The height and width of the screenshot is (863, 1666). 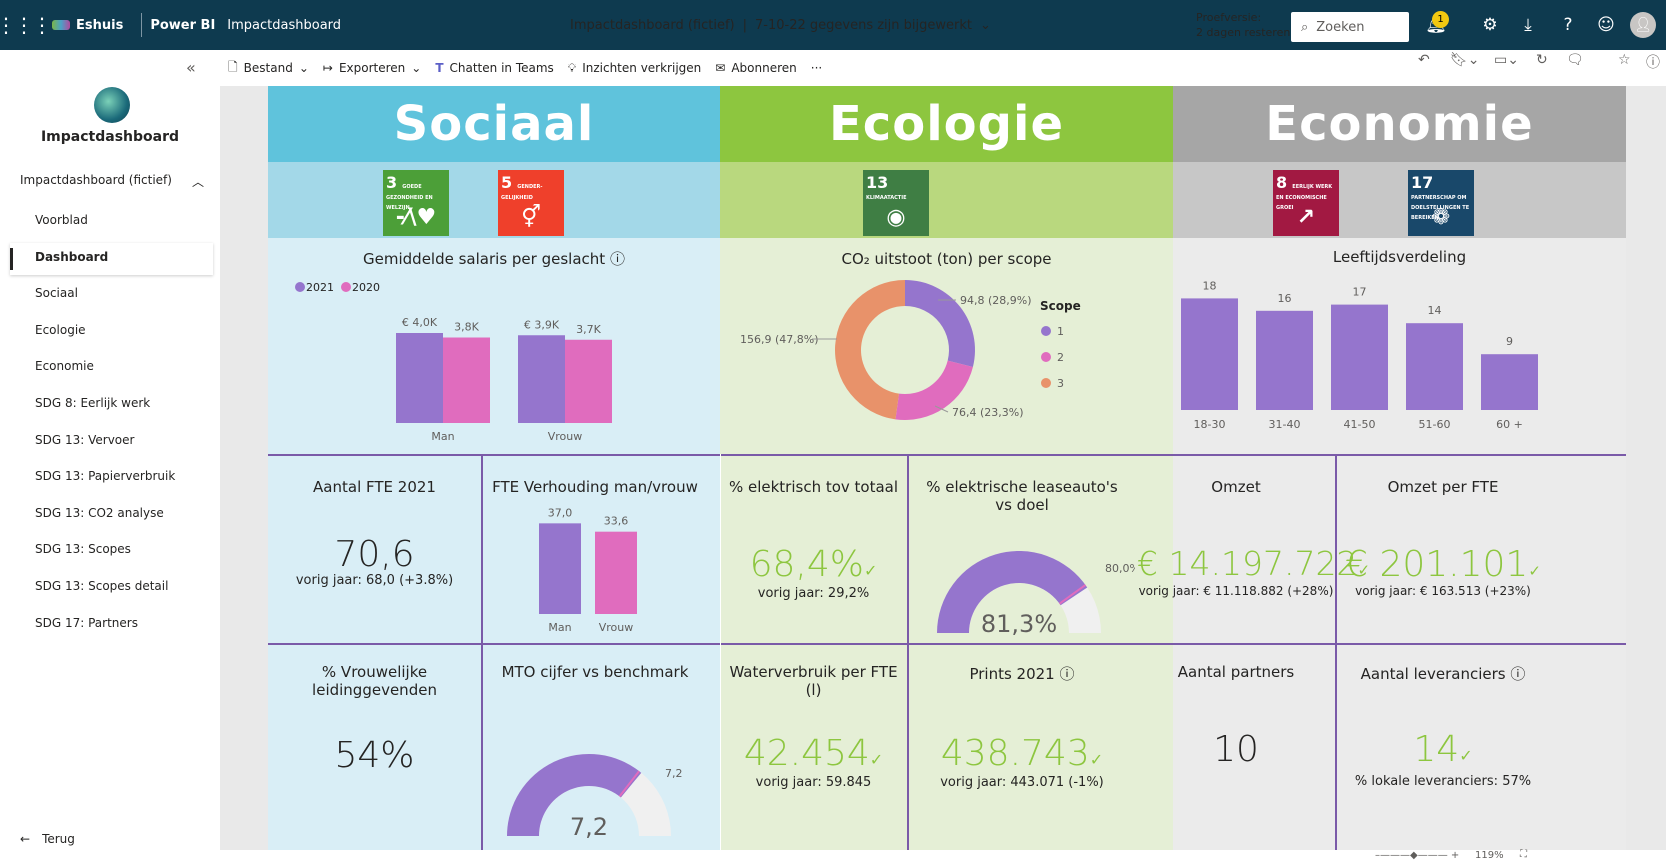 What do you see at coordinates (11, 259) in the screenshot?
I see `nav-active-indicator` at bounding box center [11, 259].